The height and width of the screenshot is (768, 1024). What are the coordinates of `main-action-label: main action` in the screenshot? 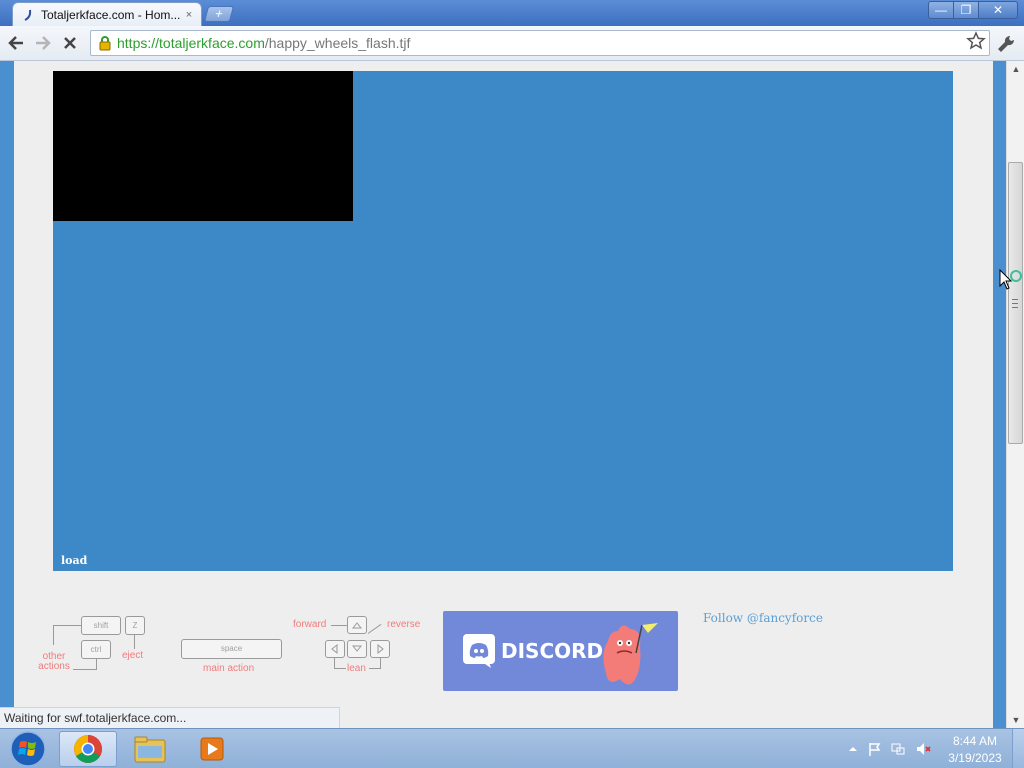 It's located at (229, 668).